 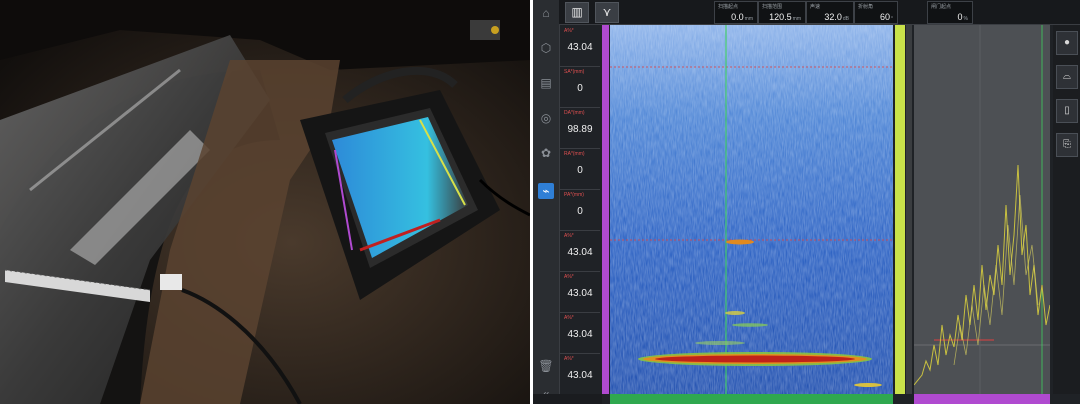 I want to click on param-item: DA*(mm) 98.89, so click(x=580, y=128).